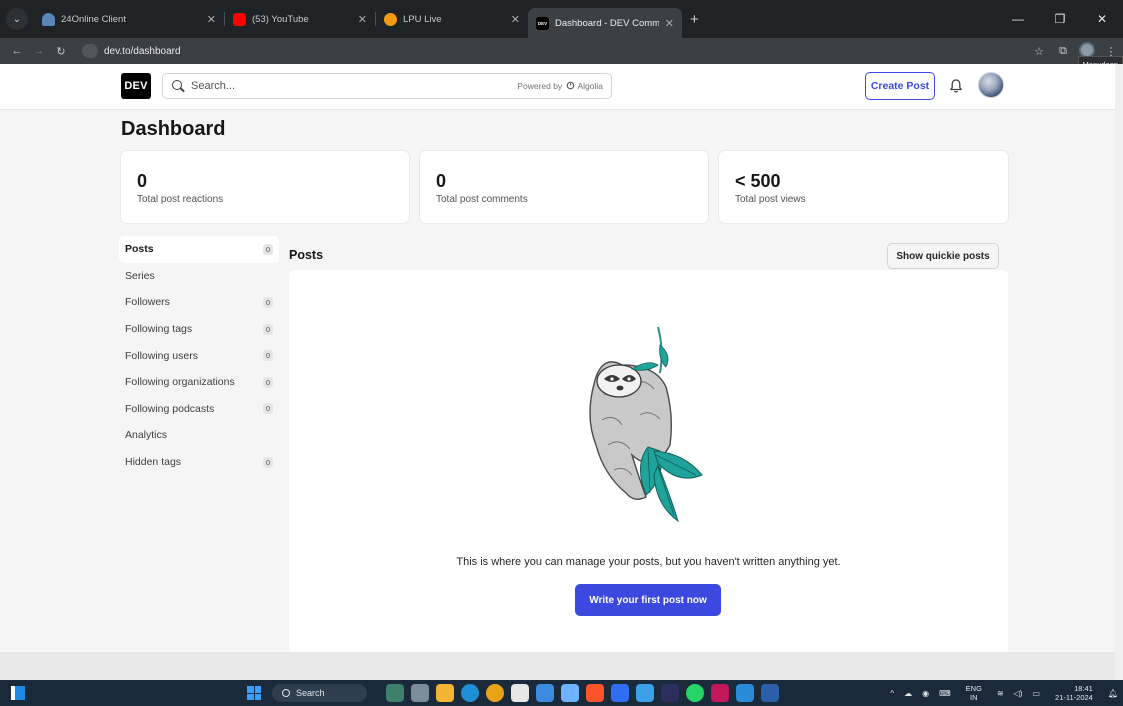  Describe the element at coordinates (745, 693) in the screenshot. I see `photos-icon` at that location.